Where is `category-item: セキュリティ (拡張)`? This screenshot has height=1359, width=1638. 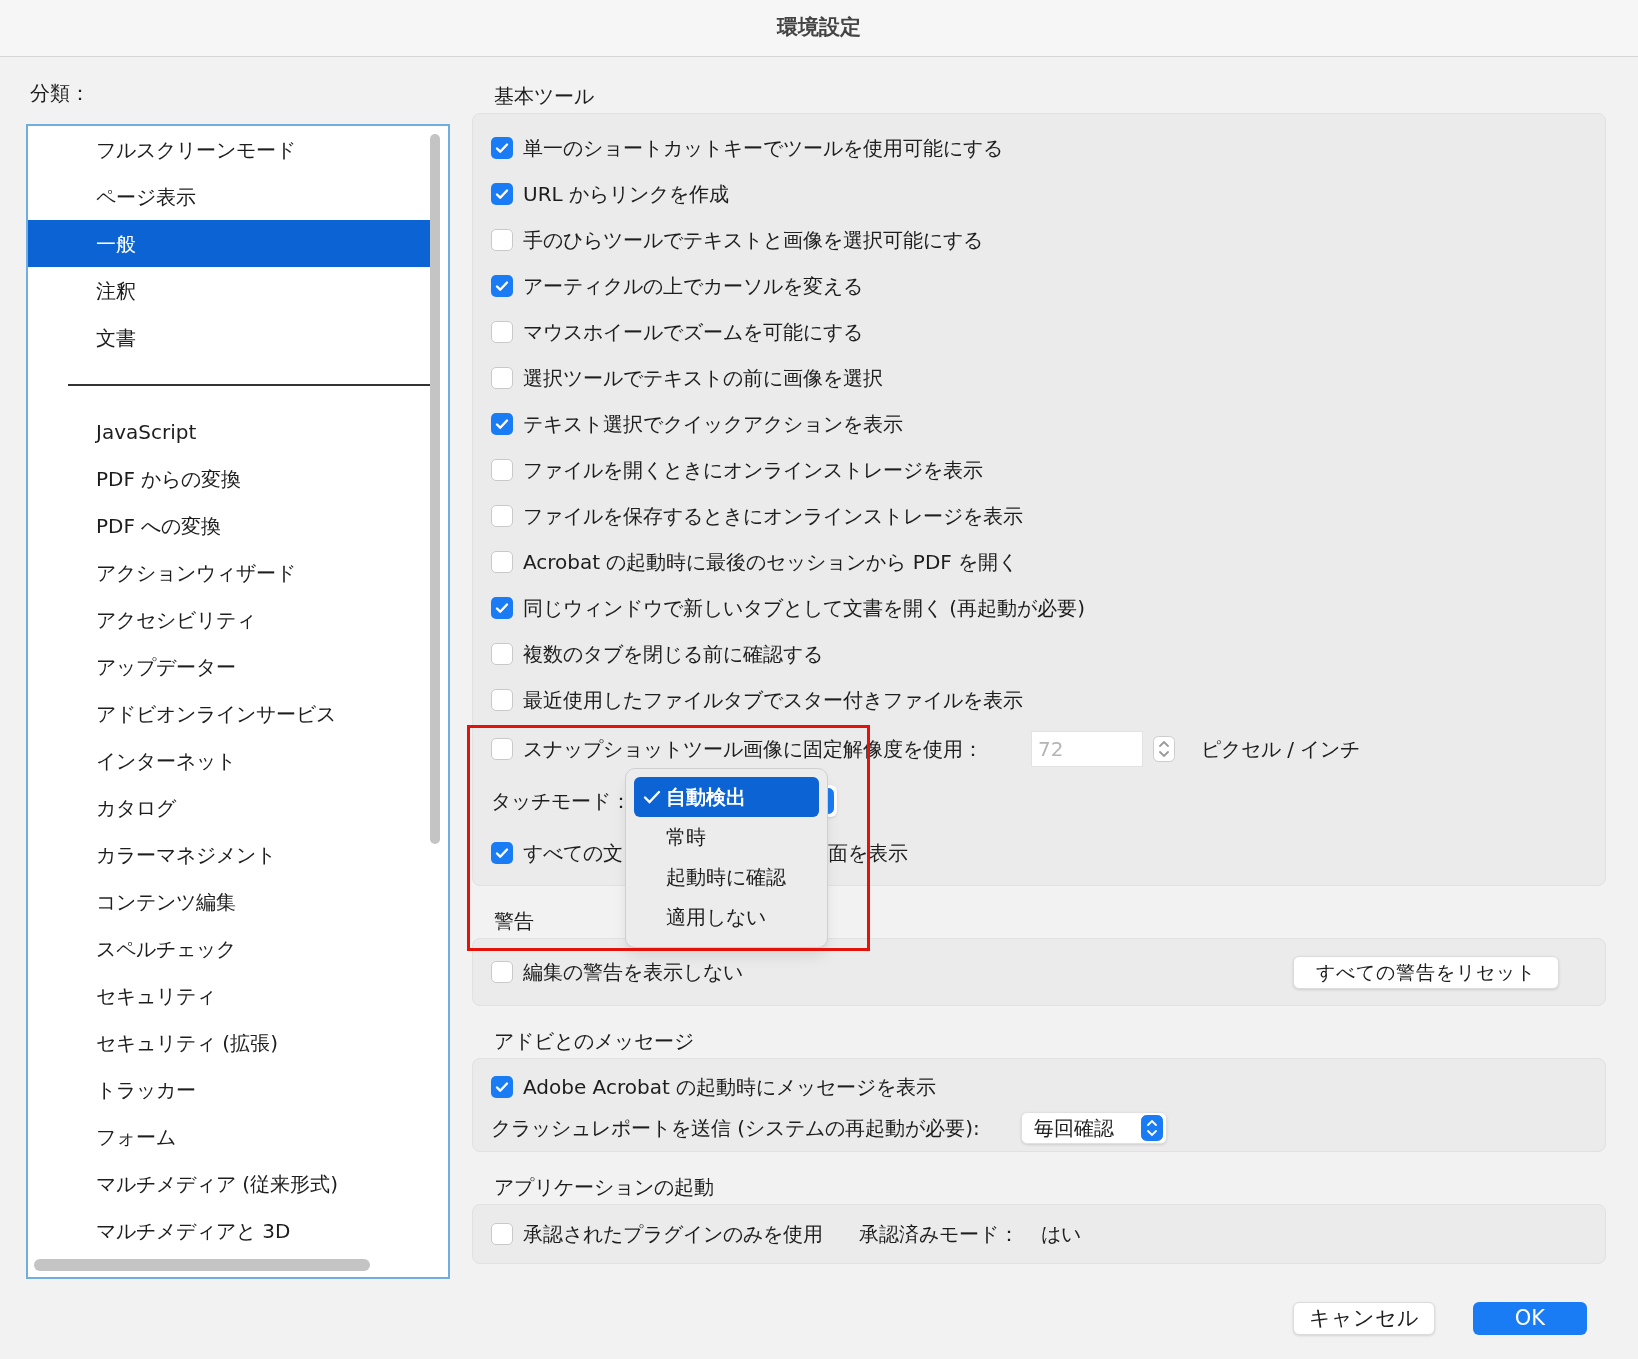 category-item: セキュリティ (拡張) is located at coordinates (229, 1042).